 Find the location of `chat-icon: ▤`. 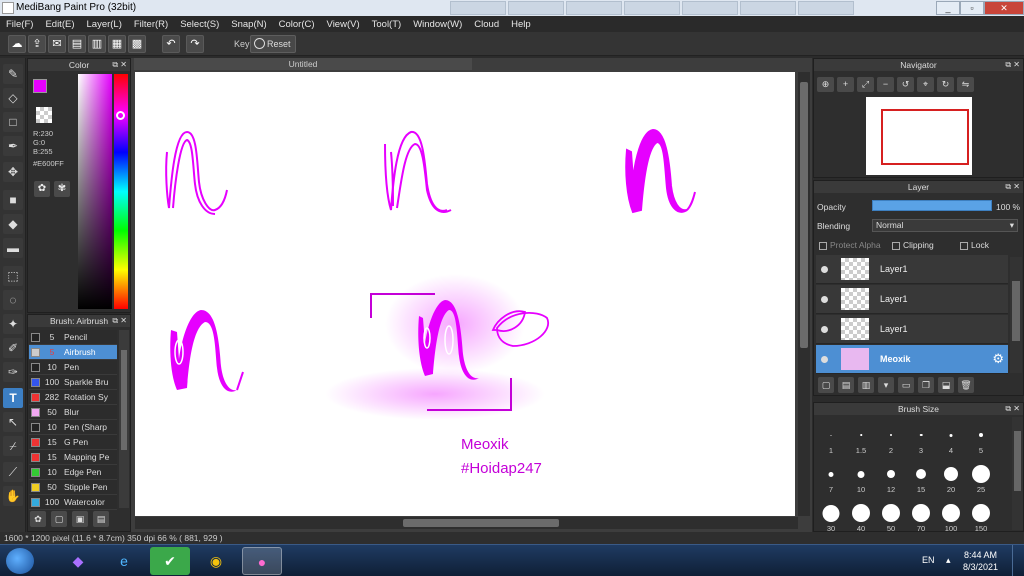

chat-icon: ▤ is located at coordinates (77, 44).